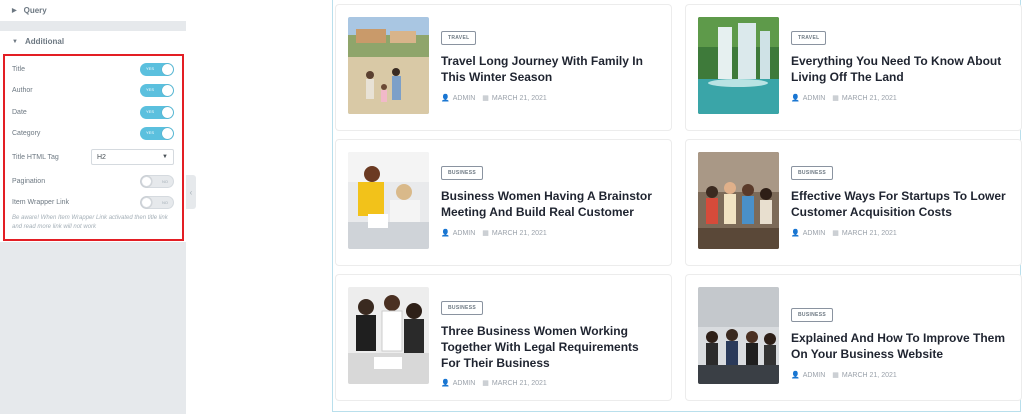 The image size is (1024, 414). Describe the element at coordinates (738, 65) in the screenshot. I see `waterfall-photo` at that location.